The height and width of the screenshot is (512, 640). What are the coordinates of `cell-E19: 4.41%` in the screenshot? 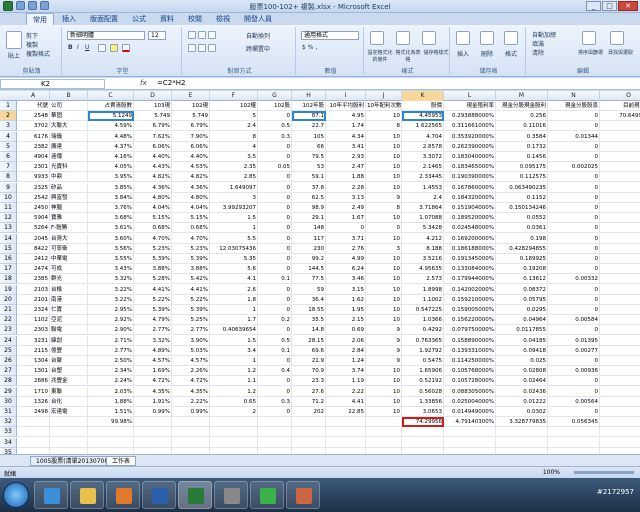 It's located at (191, 289).